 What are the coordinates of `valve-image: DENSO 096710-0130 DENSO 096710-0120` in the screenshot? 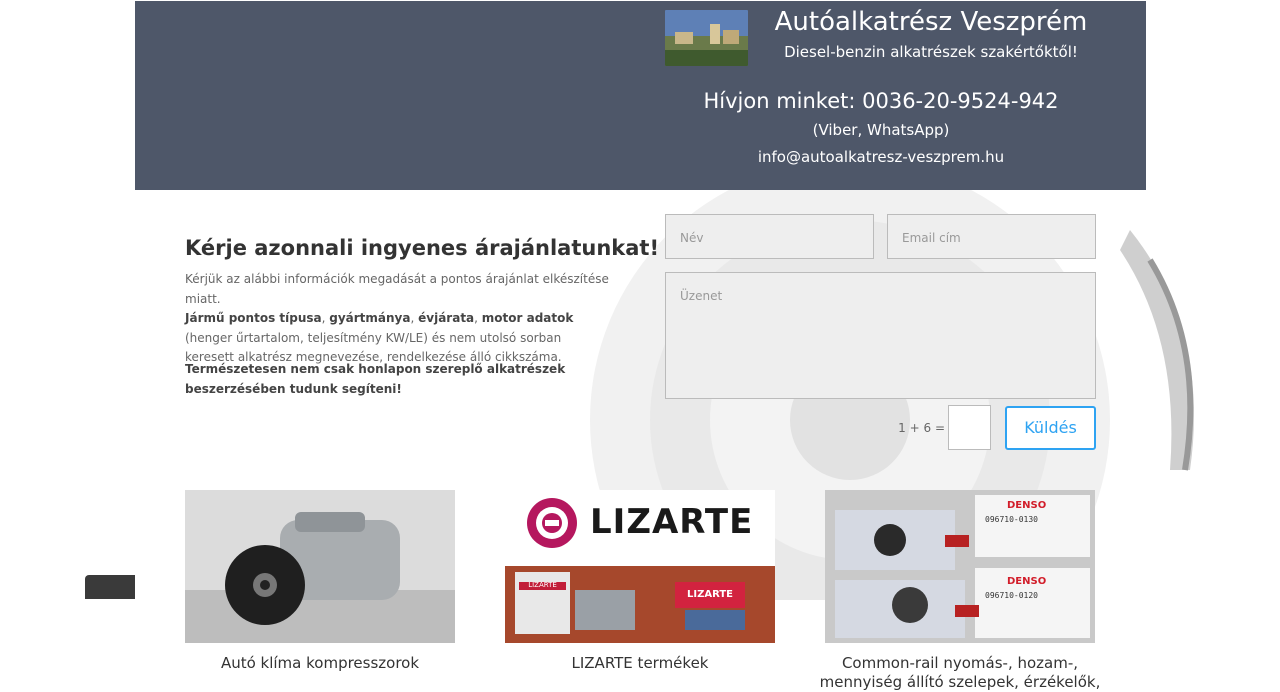 It's located at (960, 566).